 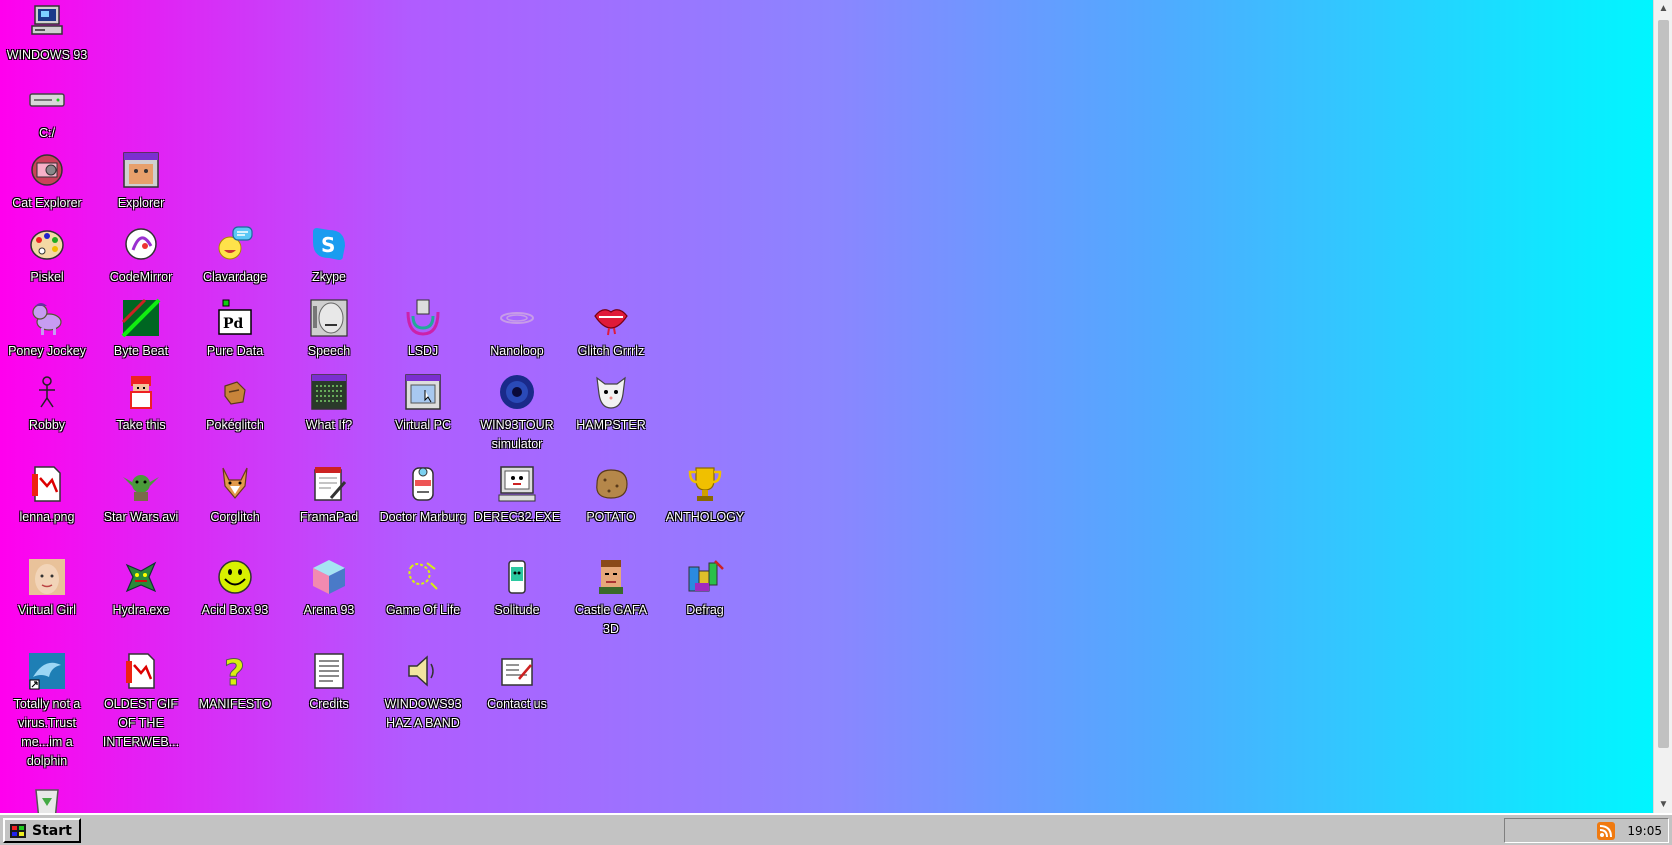 I want to click on desktop-icon-label: Pokéglitch, so click(x=235, y=425).